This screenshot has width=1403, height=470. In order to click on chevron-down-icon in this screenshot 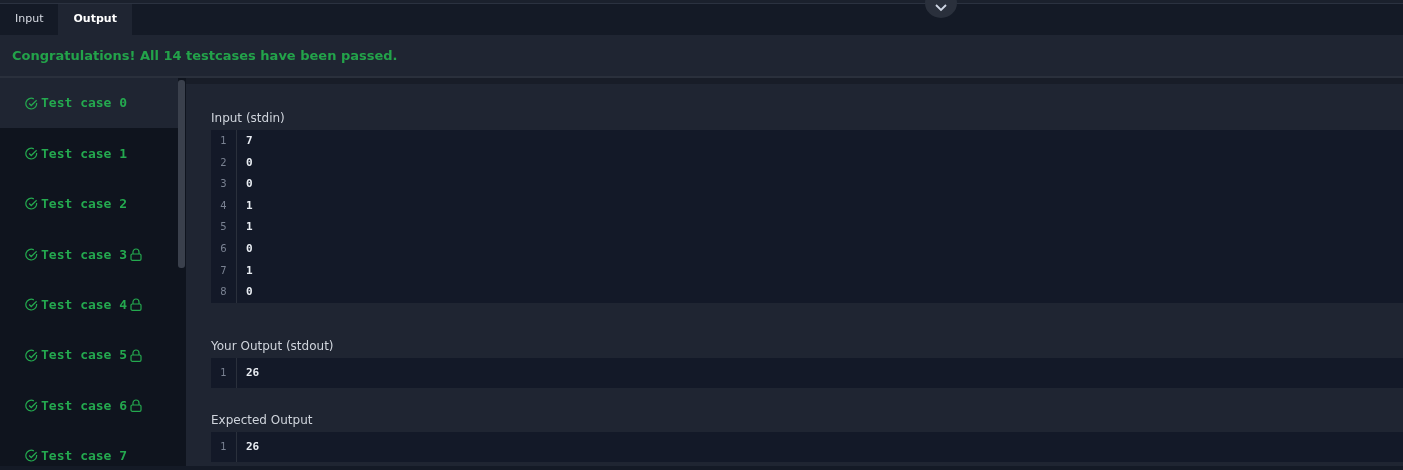, I will do `click(941, 8)`.